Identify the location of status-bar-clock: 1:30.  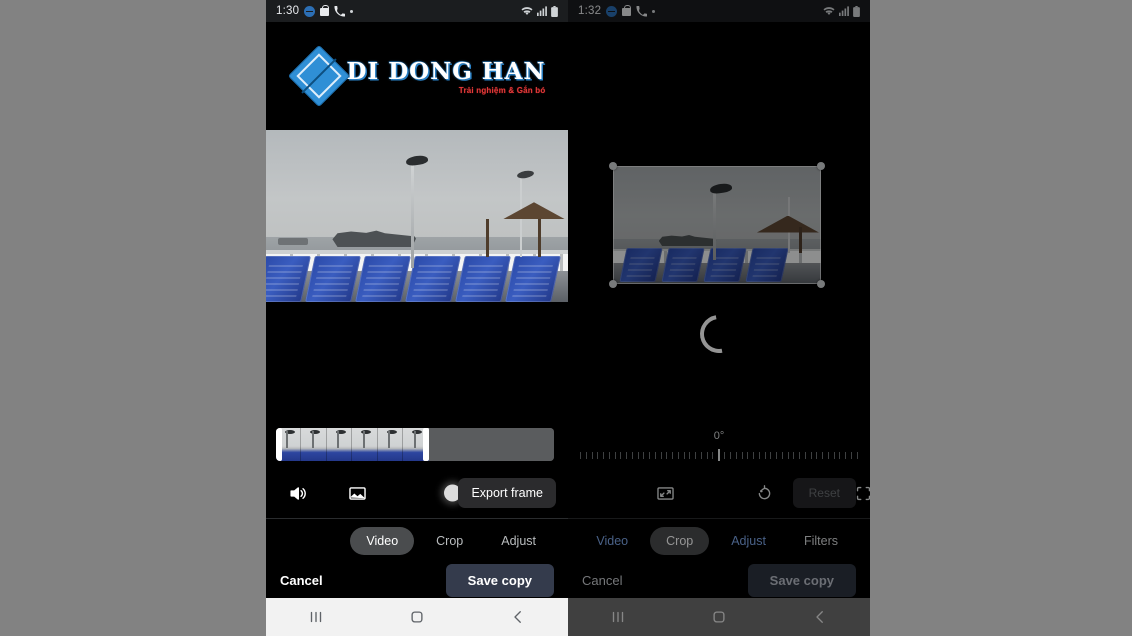
(288, 11).